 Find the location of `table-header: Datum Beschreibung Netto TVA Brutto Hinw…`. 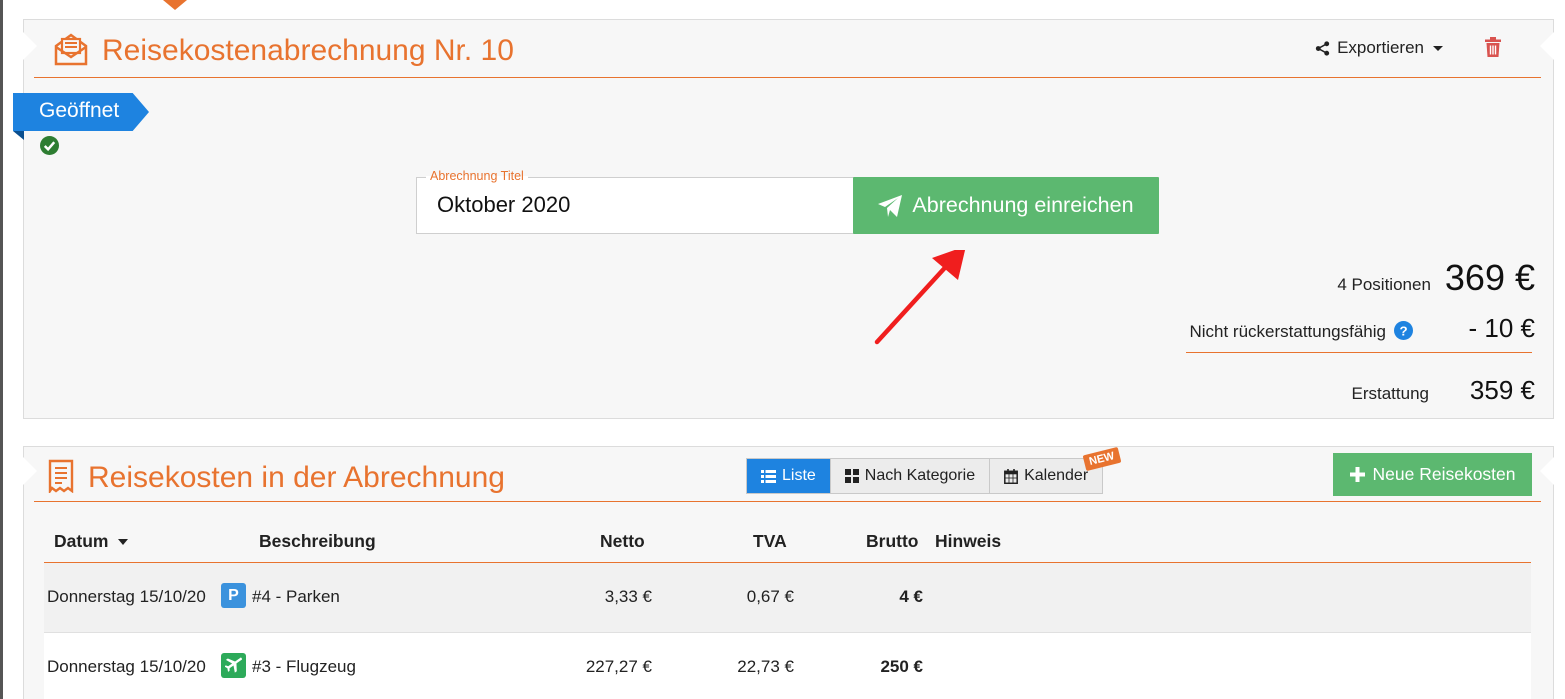

table-header: Datum Beschreibung Netto TVA Brutto Hinw… is located at coordinates (787, 540).